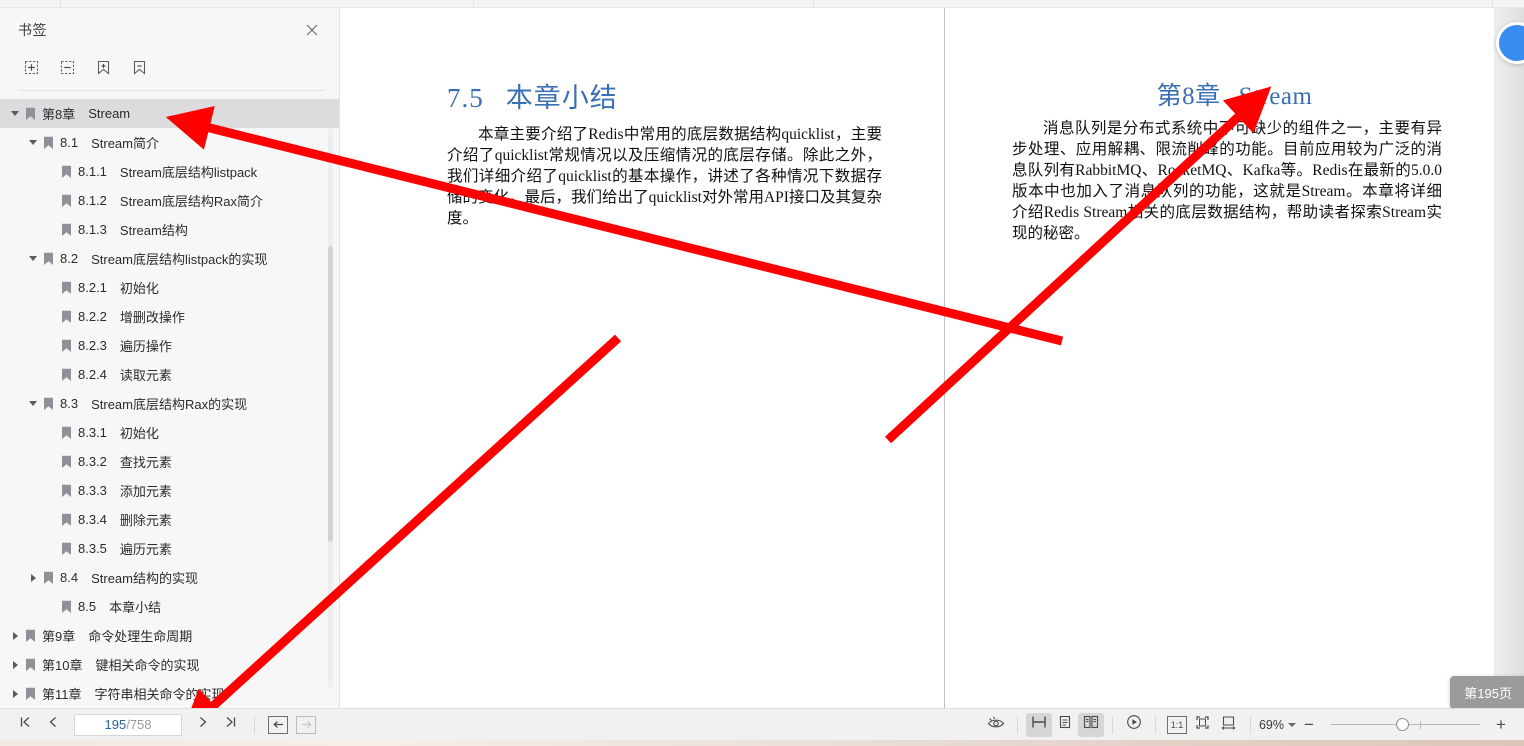 This screenshot has height=746, width=1524. I want to click on single-page-icon, so click(1065, 724).